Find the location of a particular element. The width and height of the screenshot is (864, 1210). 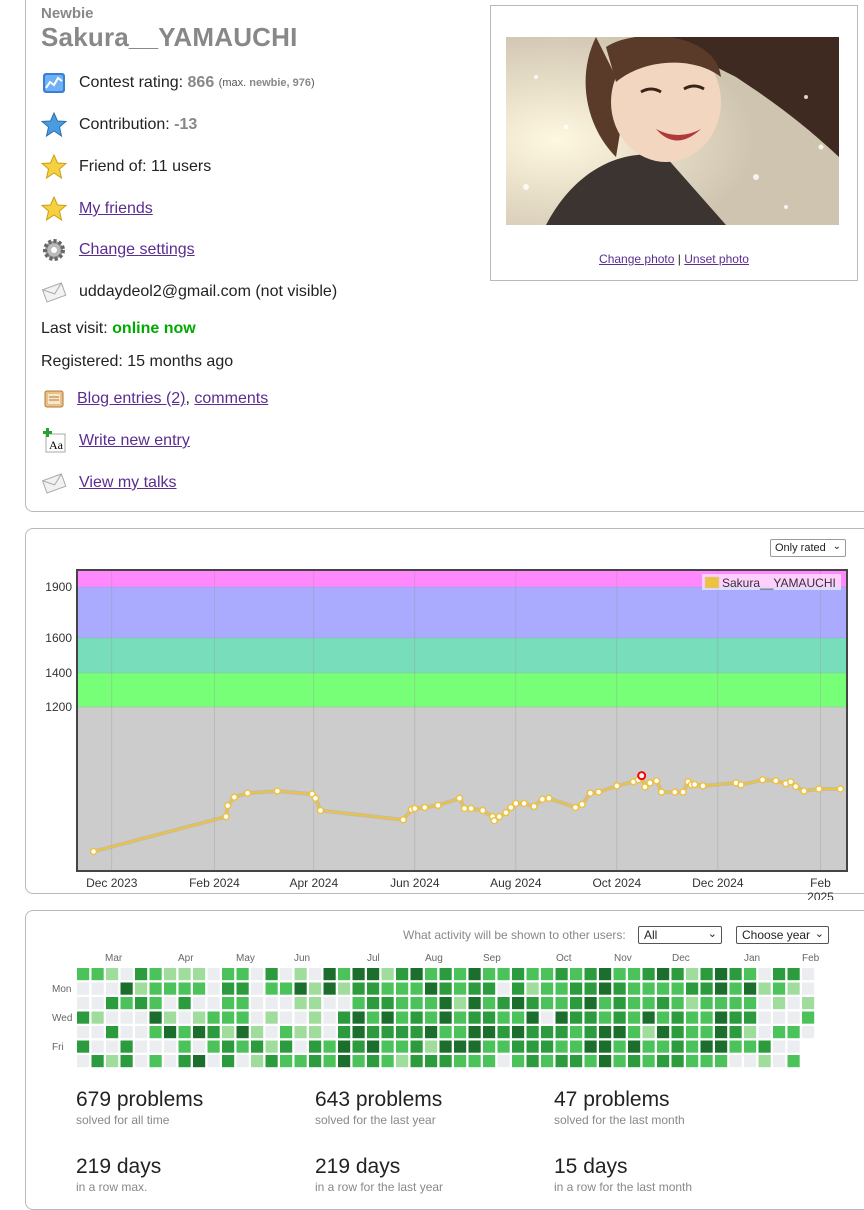

last-visit-value: online now is located at coordinates (154, 328).